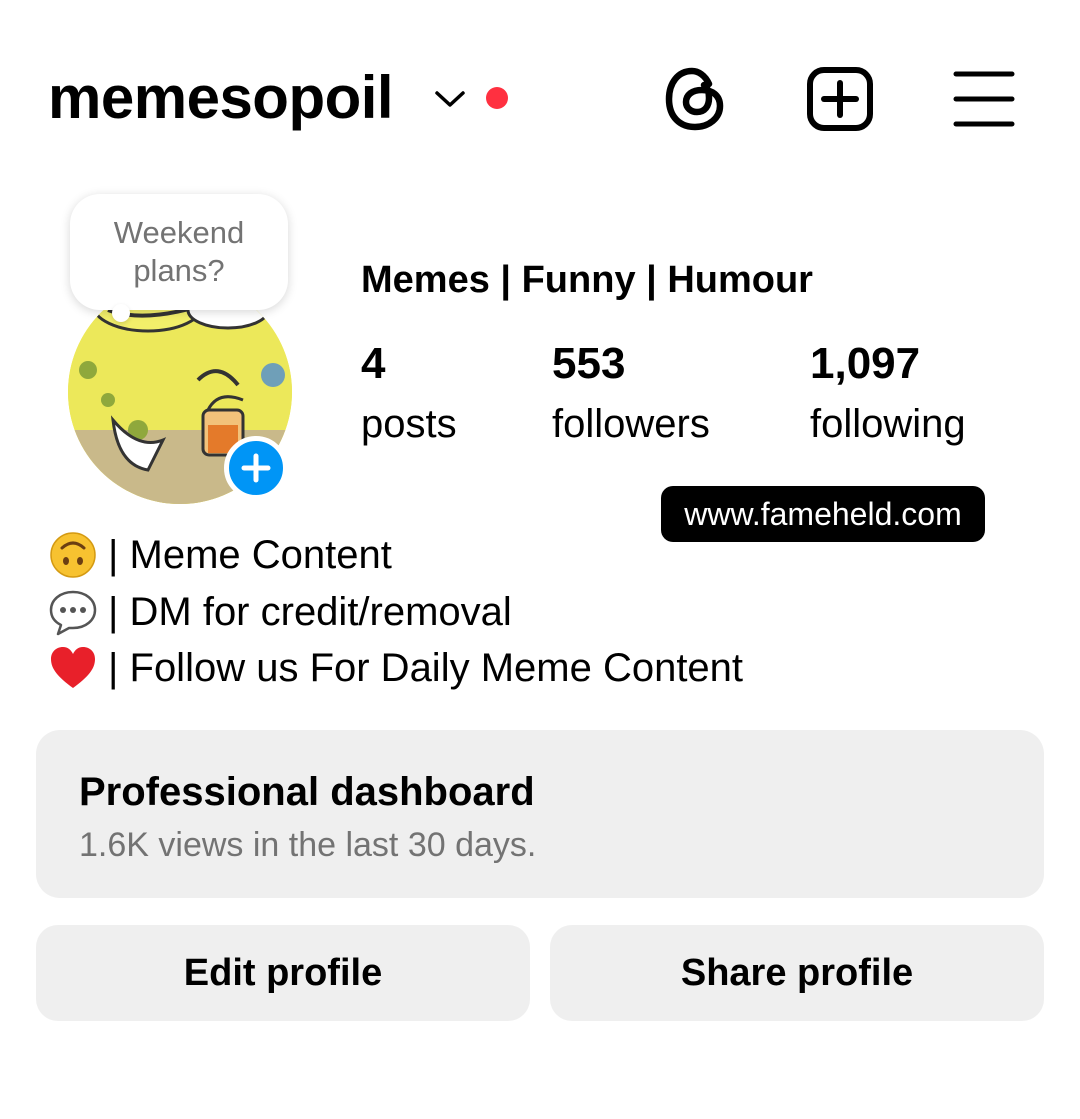 The width and height of the screenshot is (1080, 1119). I want to click on add-story-button, so click(256, 468).